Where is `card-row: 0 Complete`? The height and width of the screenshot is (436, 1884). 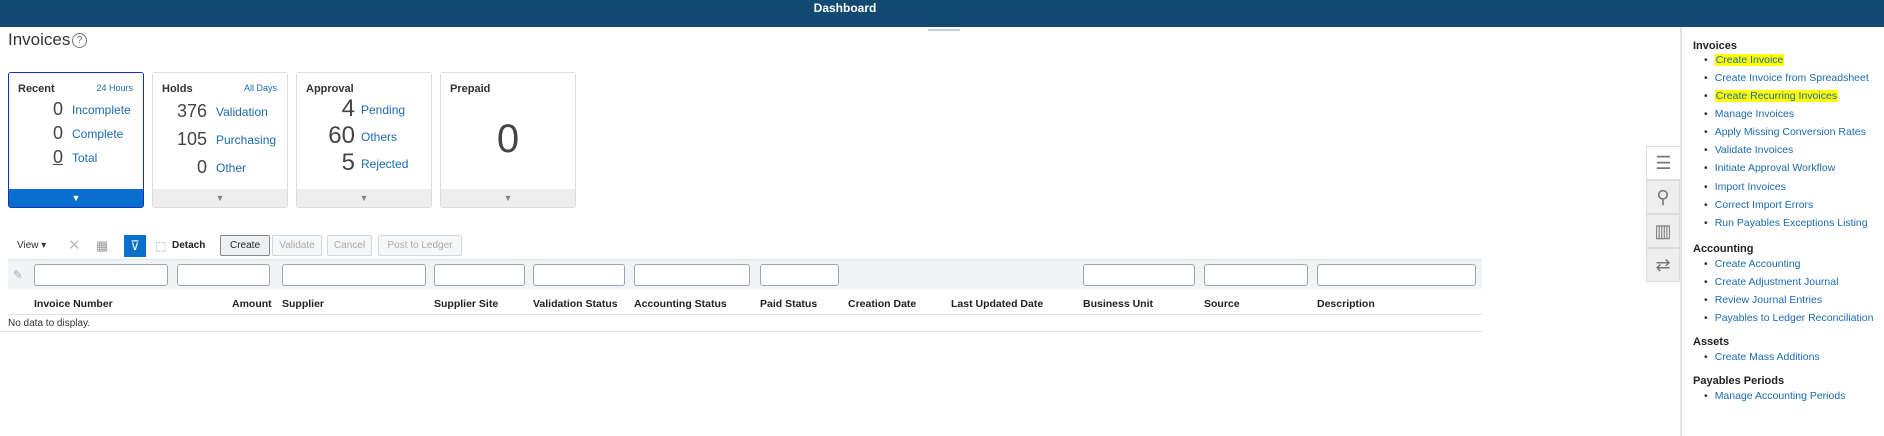 card-row: 0 Complete is located at coordinates (77, 135).